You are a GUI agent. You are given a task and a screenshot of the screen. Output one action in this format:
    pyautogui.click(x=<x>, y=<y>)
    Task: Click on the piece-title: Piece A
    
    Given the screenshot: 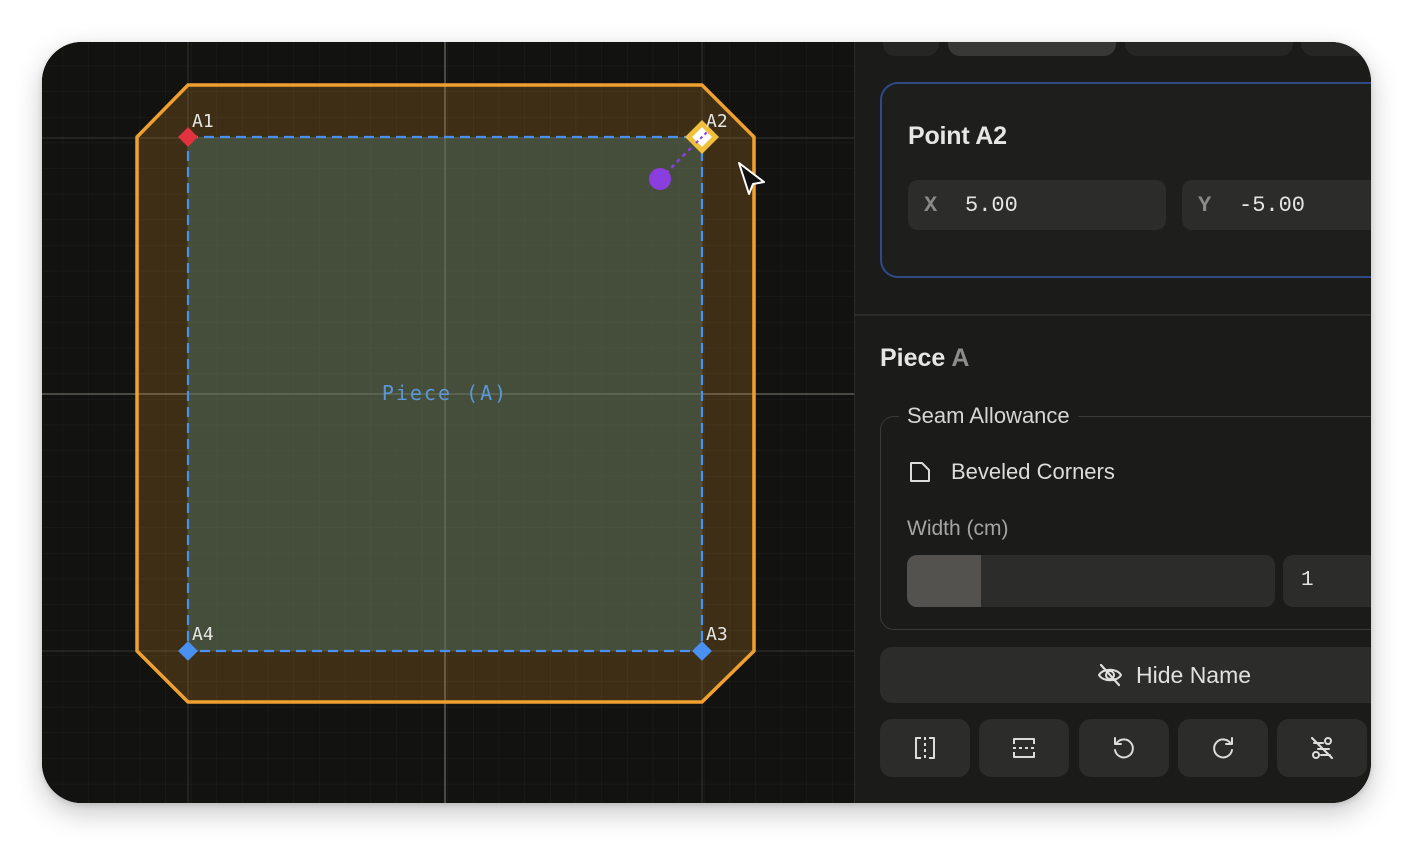 What is the action you would take?
    pyautogui.click(x=924, y=358)
    